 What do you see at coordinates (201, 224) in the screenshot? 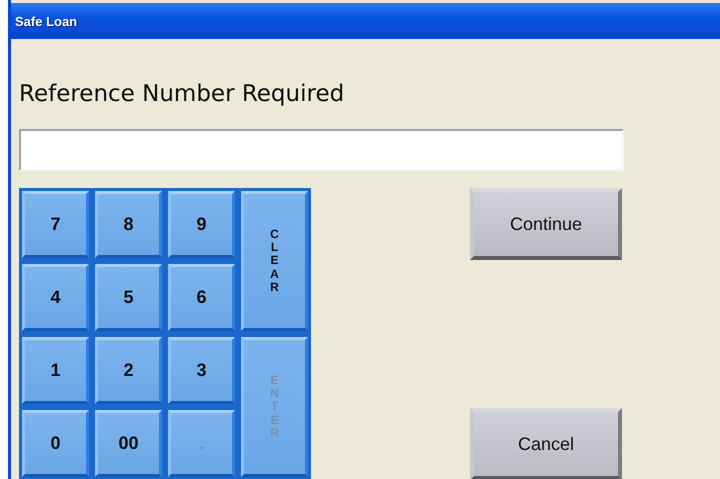
I see `keypad-key: 9` at bounding box center [201, 224].